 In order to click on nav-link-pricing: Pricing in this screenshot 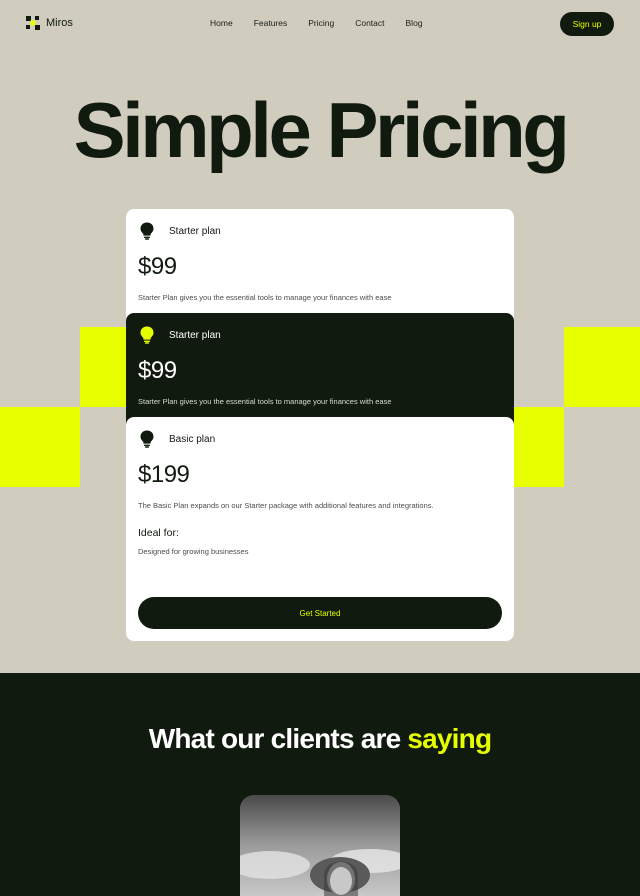, I will do `click(321, 23)`.